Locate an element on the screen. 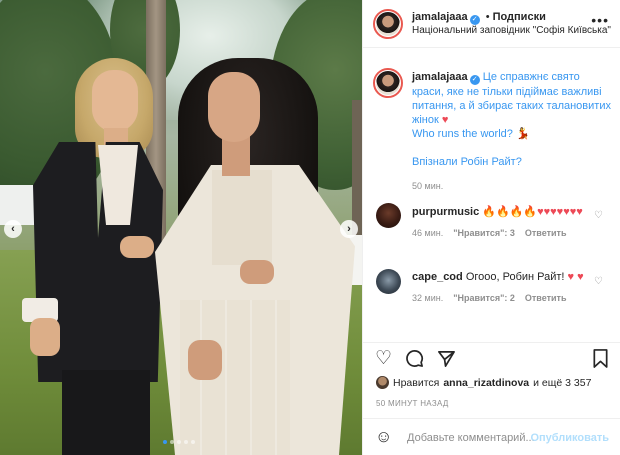 This screenshot has width=620, height=455. author-avatar is located at coordinates (388, 24).